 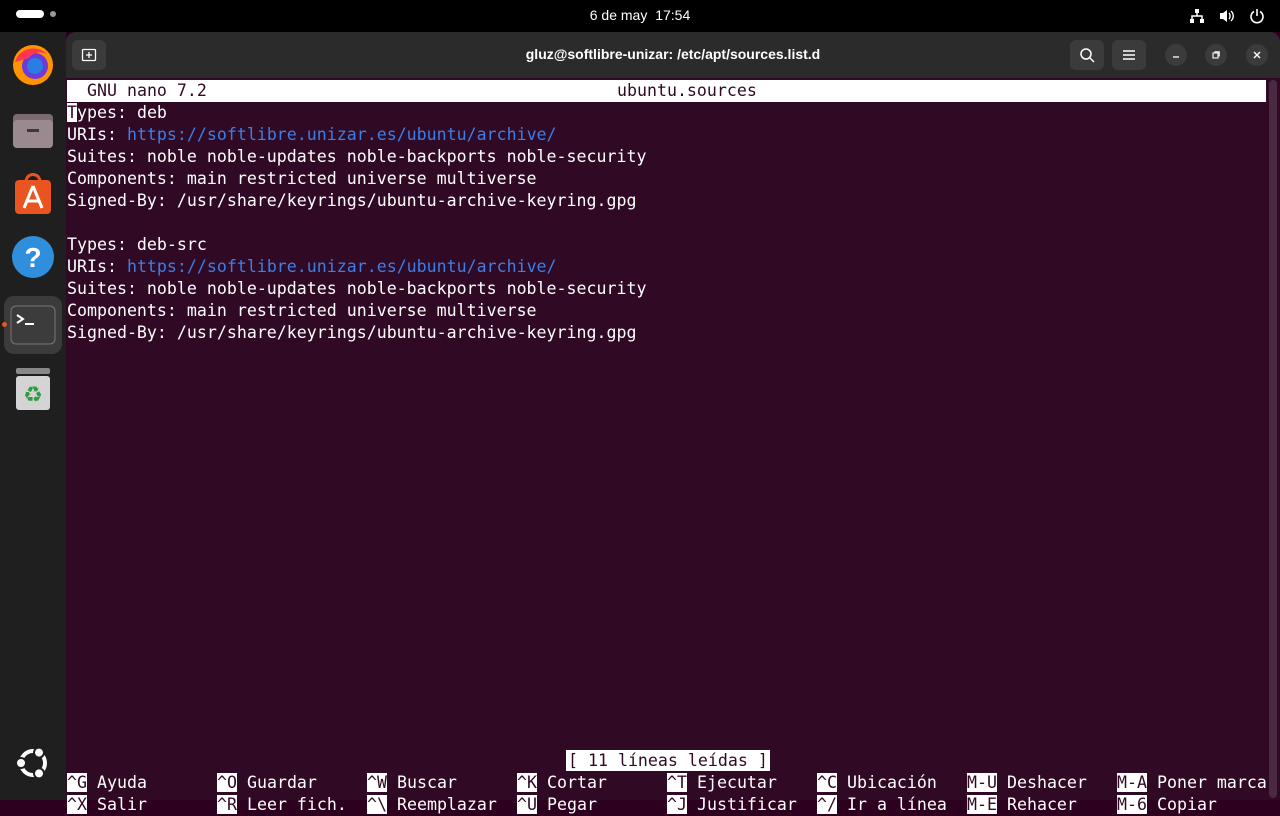 What do you see at coordinates (137, 245) in the screenshot?
I see `text-line-7: Types: deb-src` at bounding box center [137, 245].